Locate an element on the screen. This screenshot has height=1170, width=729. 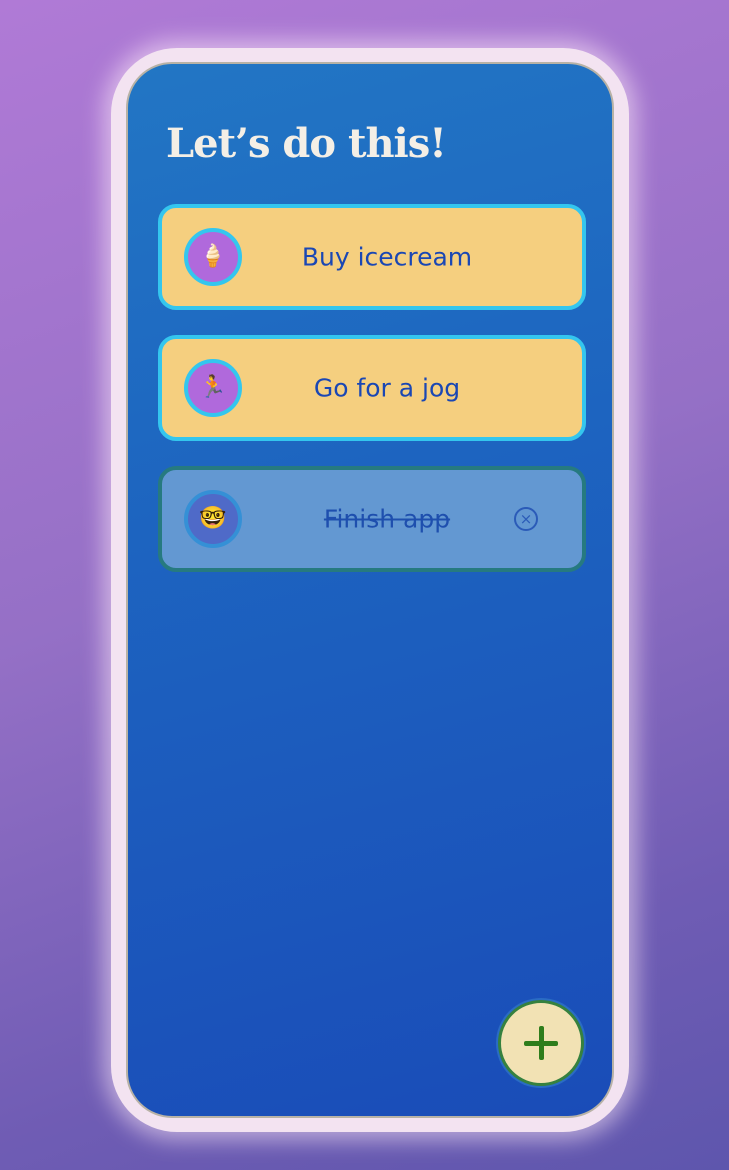
close-circle-icon: × is located at coordinates (526, 518).